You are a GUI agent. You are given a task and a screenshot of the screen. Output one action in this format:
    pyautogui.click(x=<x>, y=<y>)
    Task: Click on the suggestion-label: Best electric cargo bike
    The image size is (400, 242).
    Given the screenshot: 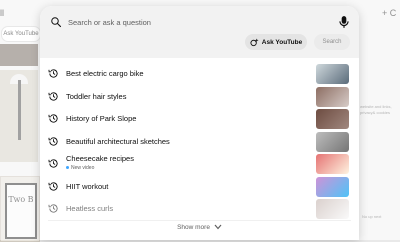 What is the action you would take?
    pyautogui.click(x=105, y=73)
    